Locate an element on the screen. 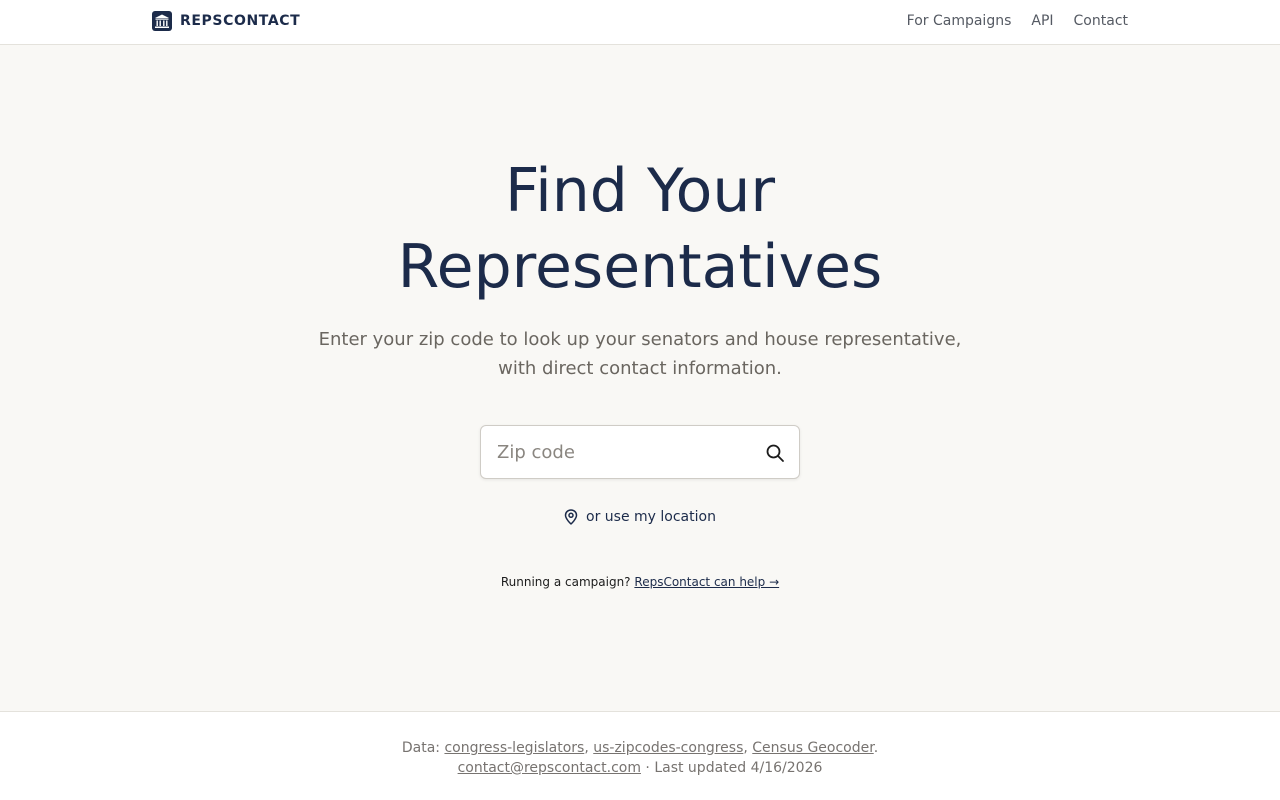 The height and width of the screenshot is (800, 1280). map-pin-icon is located at coordinates (571, 517).